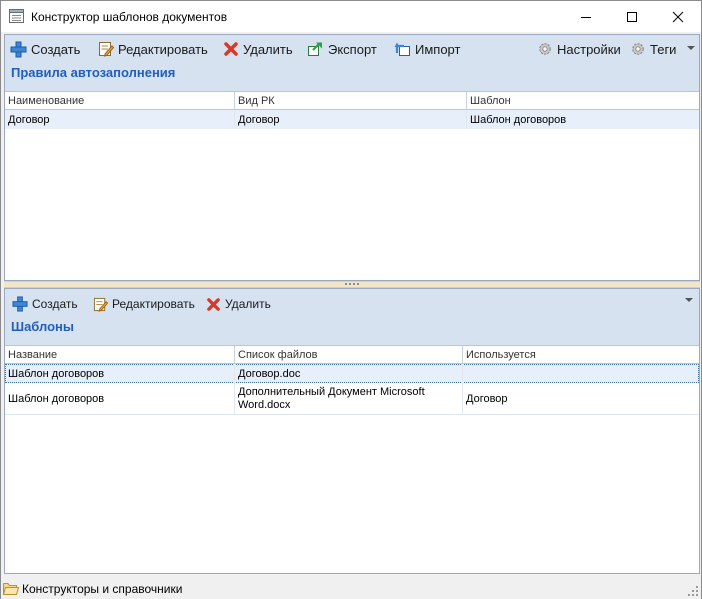 The height and width of the screenshot is (599, 702). Describe the element at coordinates (163, 49) in the screenshot. I see `rules-edit-label: Редактировать` at that location.